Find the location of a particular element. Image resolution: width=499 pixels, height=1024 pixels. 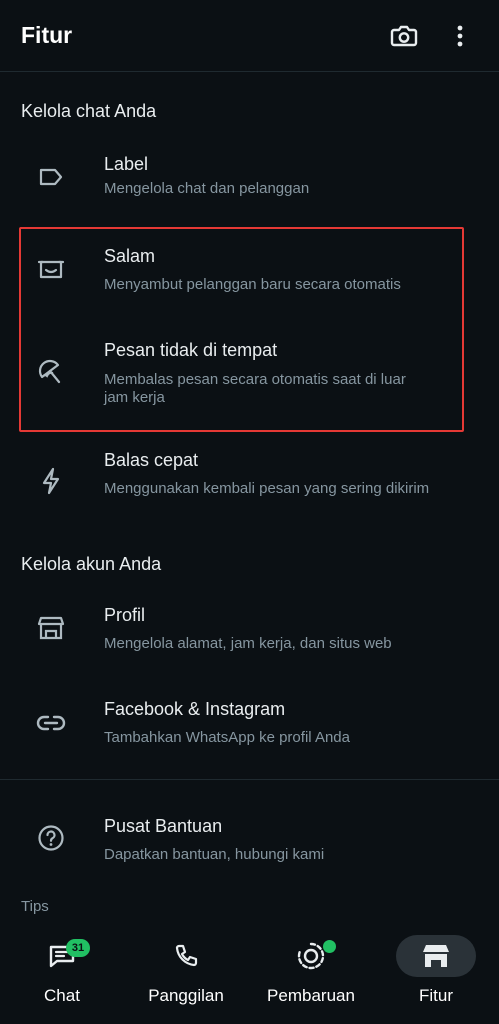

item-title: Facebook & Instagram is located at coordinates (195, 709).